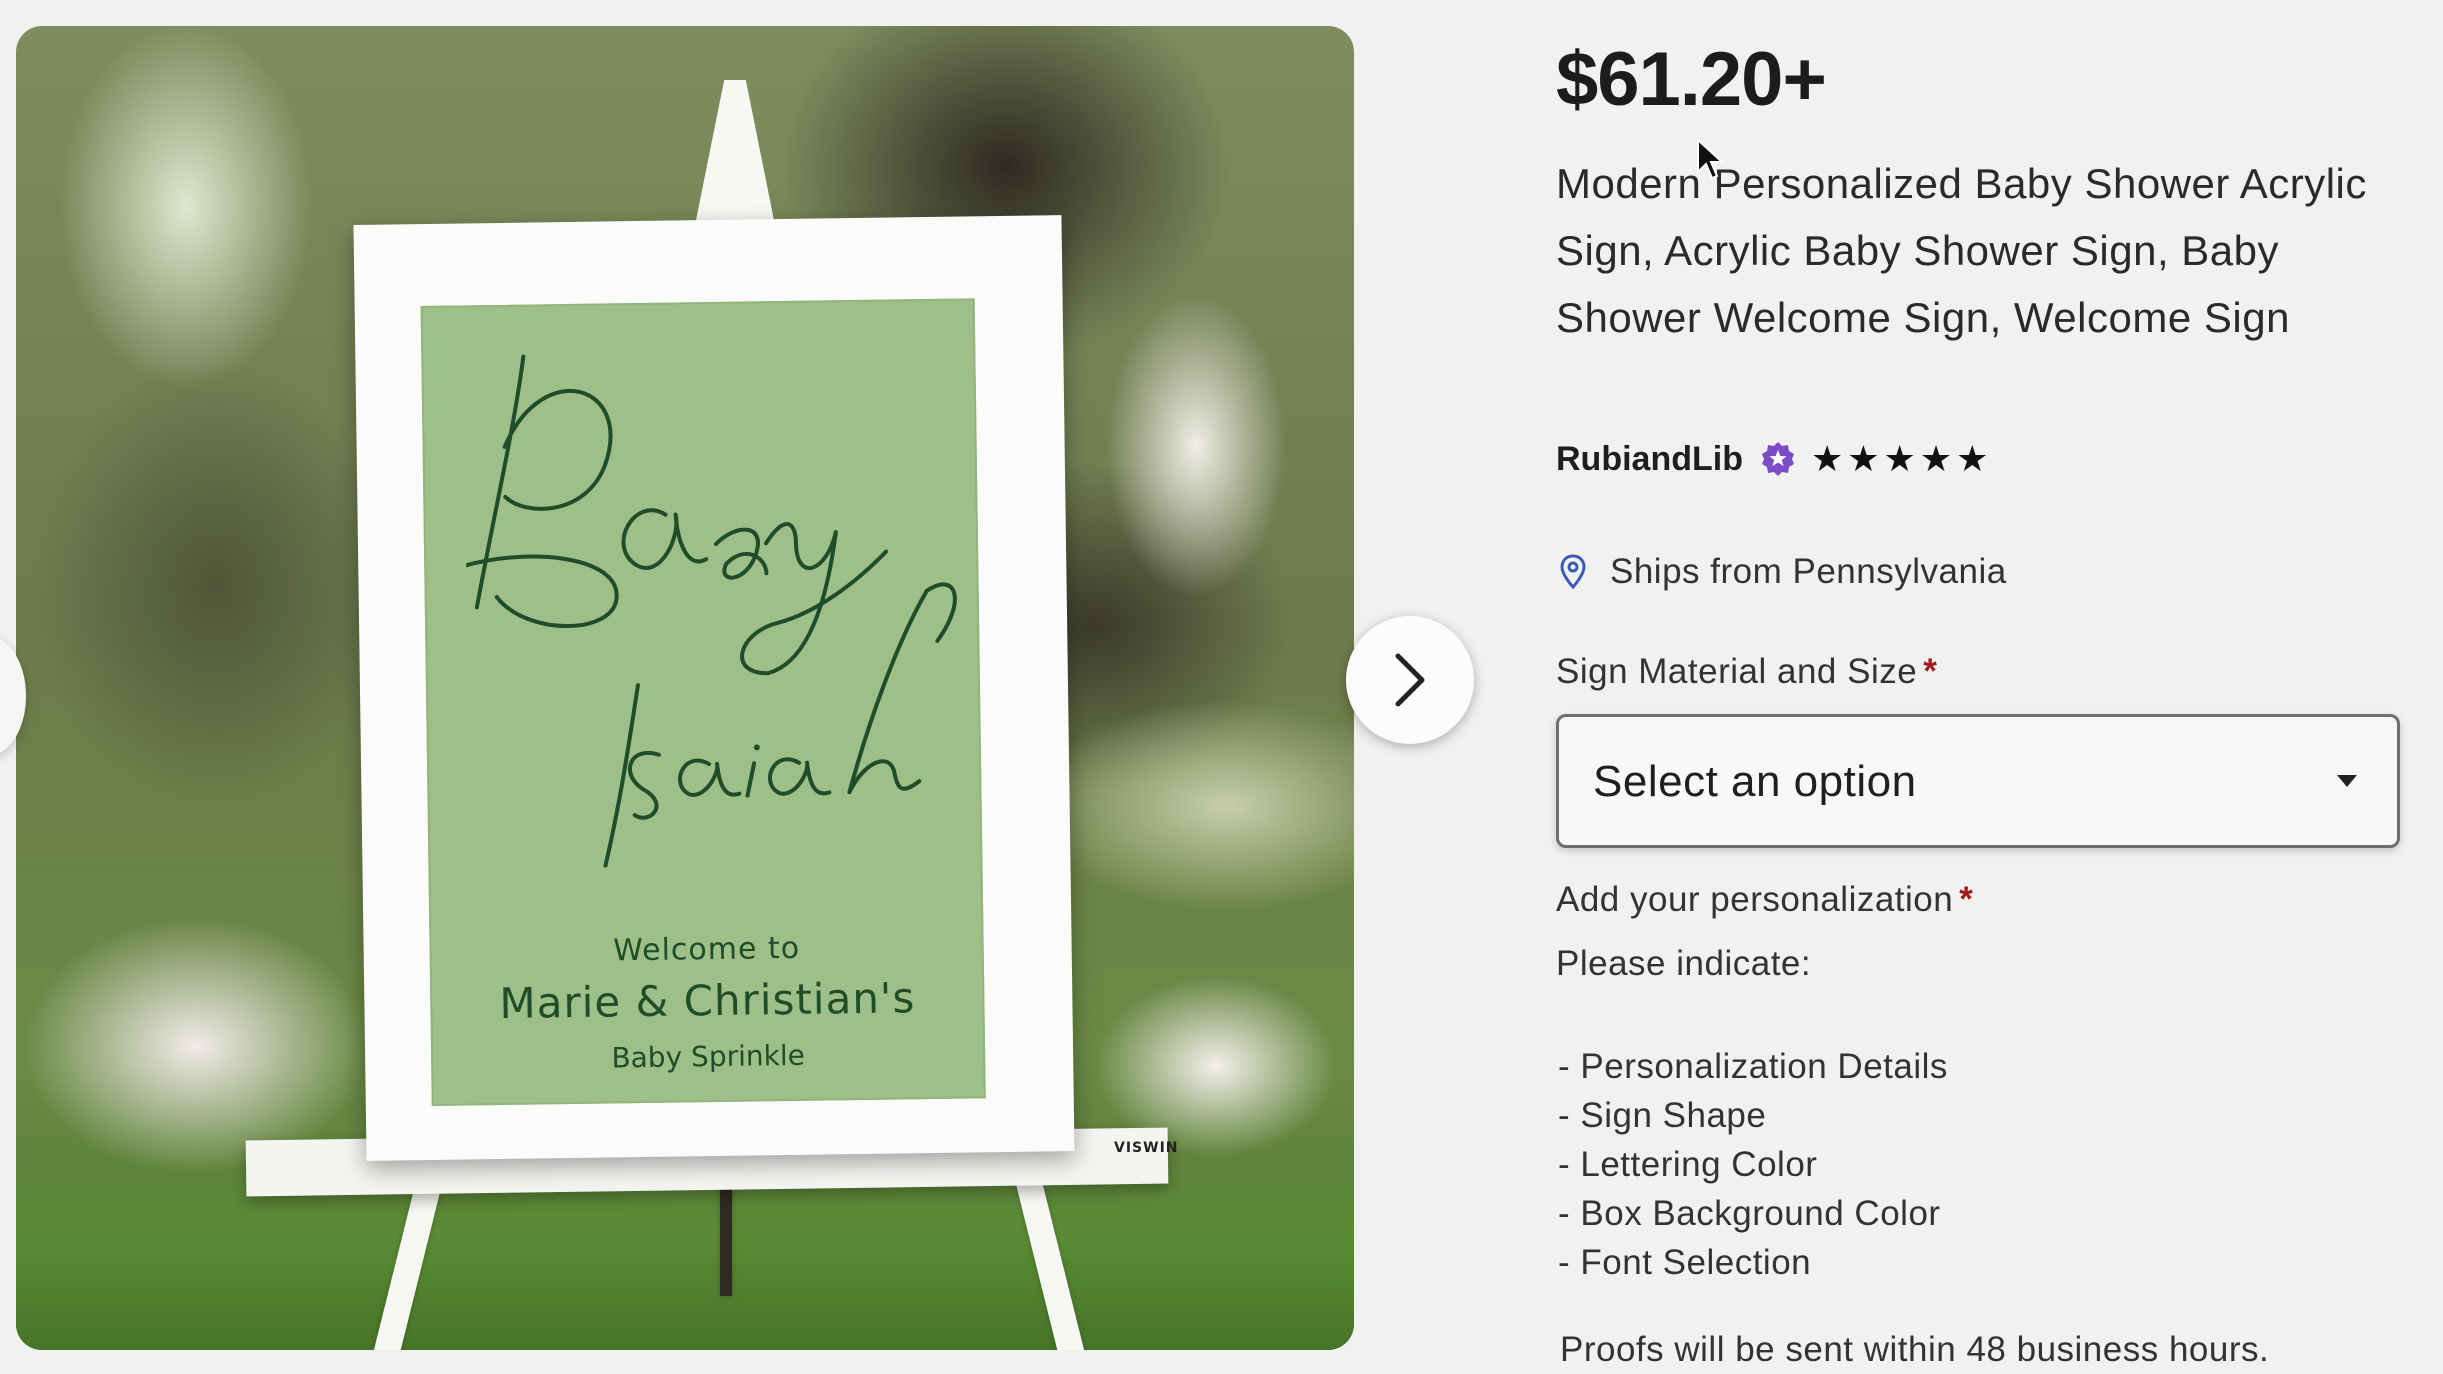 The height and width of the screenshot is (1374, 2443). I want to click on star-seller-badge-icon, so click(1778, 459).